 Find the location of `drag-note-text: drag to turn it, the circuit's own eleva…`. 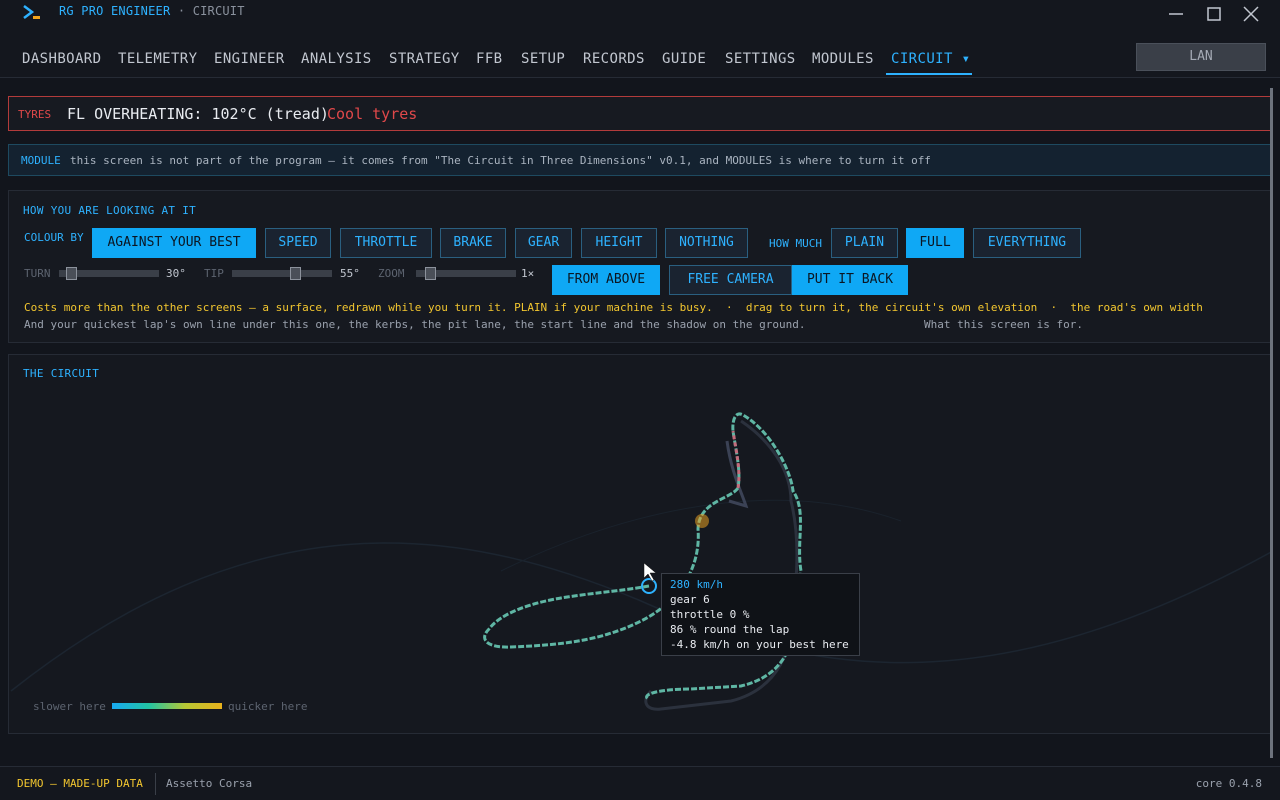

drag-note-text: drag to turn it, the circuit's own eleva… is located at coordinates (891, 307).